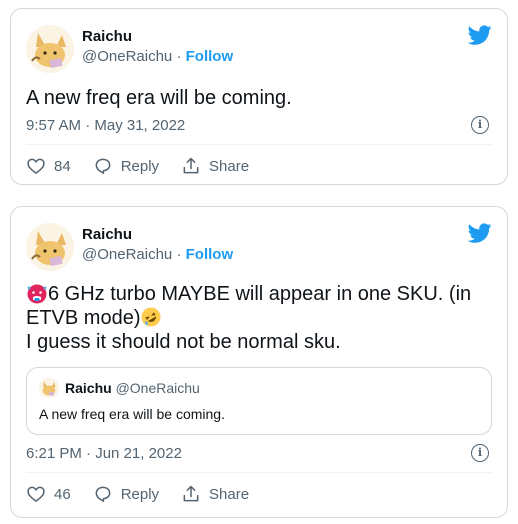  Describe the element at coordinates (48, 166) in the screenshot. I see `like-button: 84` at that location.